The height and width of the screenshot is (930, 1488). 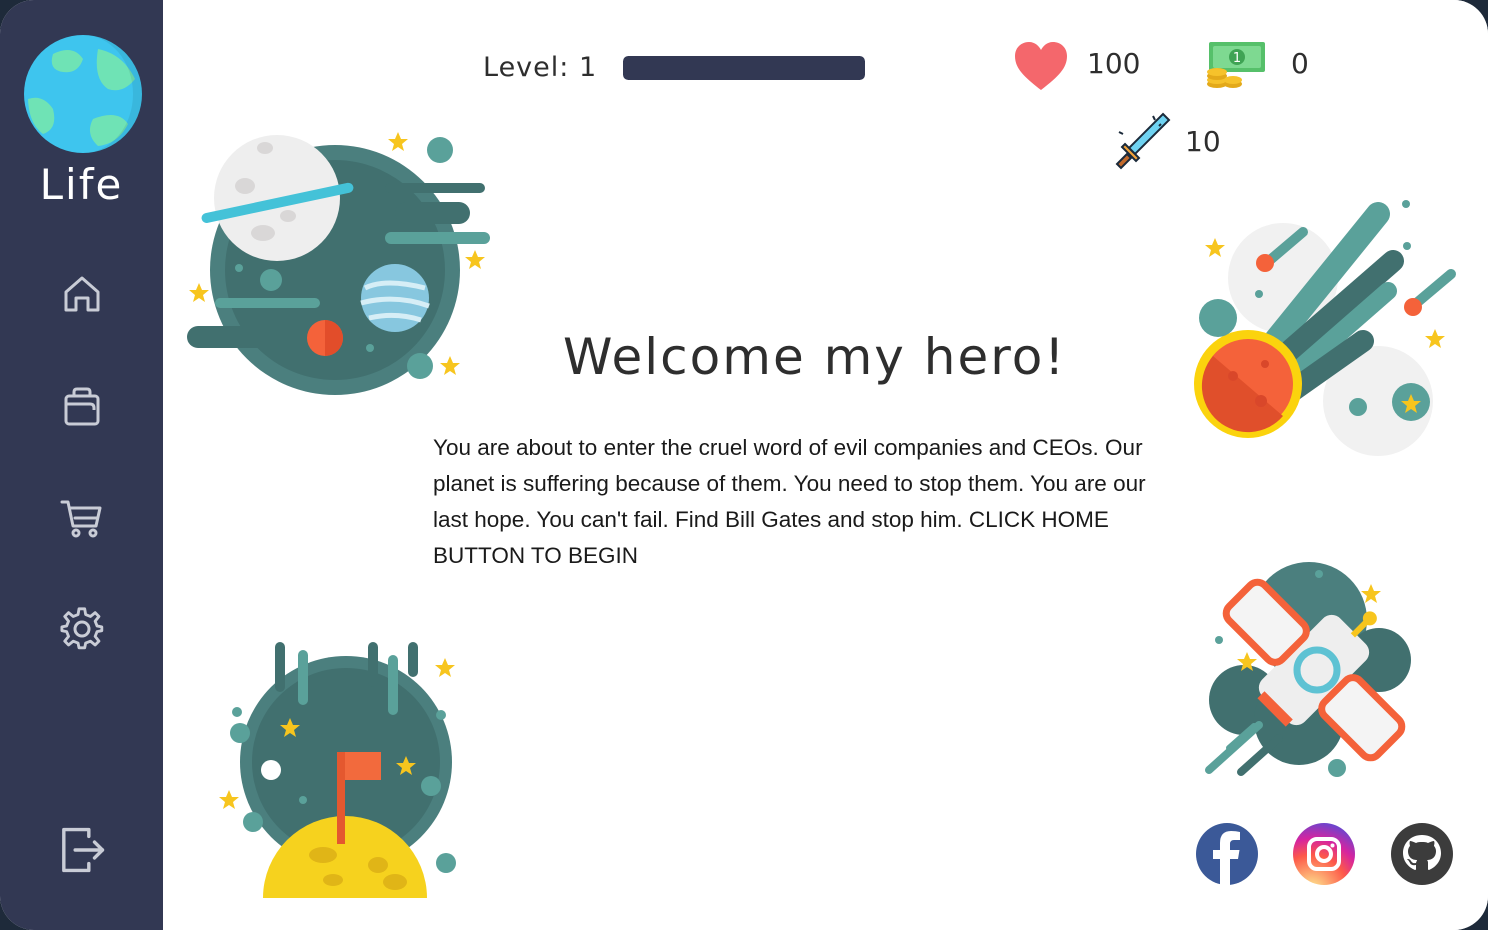 I want to click on home-icon, so click(x=82, y=294).